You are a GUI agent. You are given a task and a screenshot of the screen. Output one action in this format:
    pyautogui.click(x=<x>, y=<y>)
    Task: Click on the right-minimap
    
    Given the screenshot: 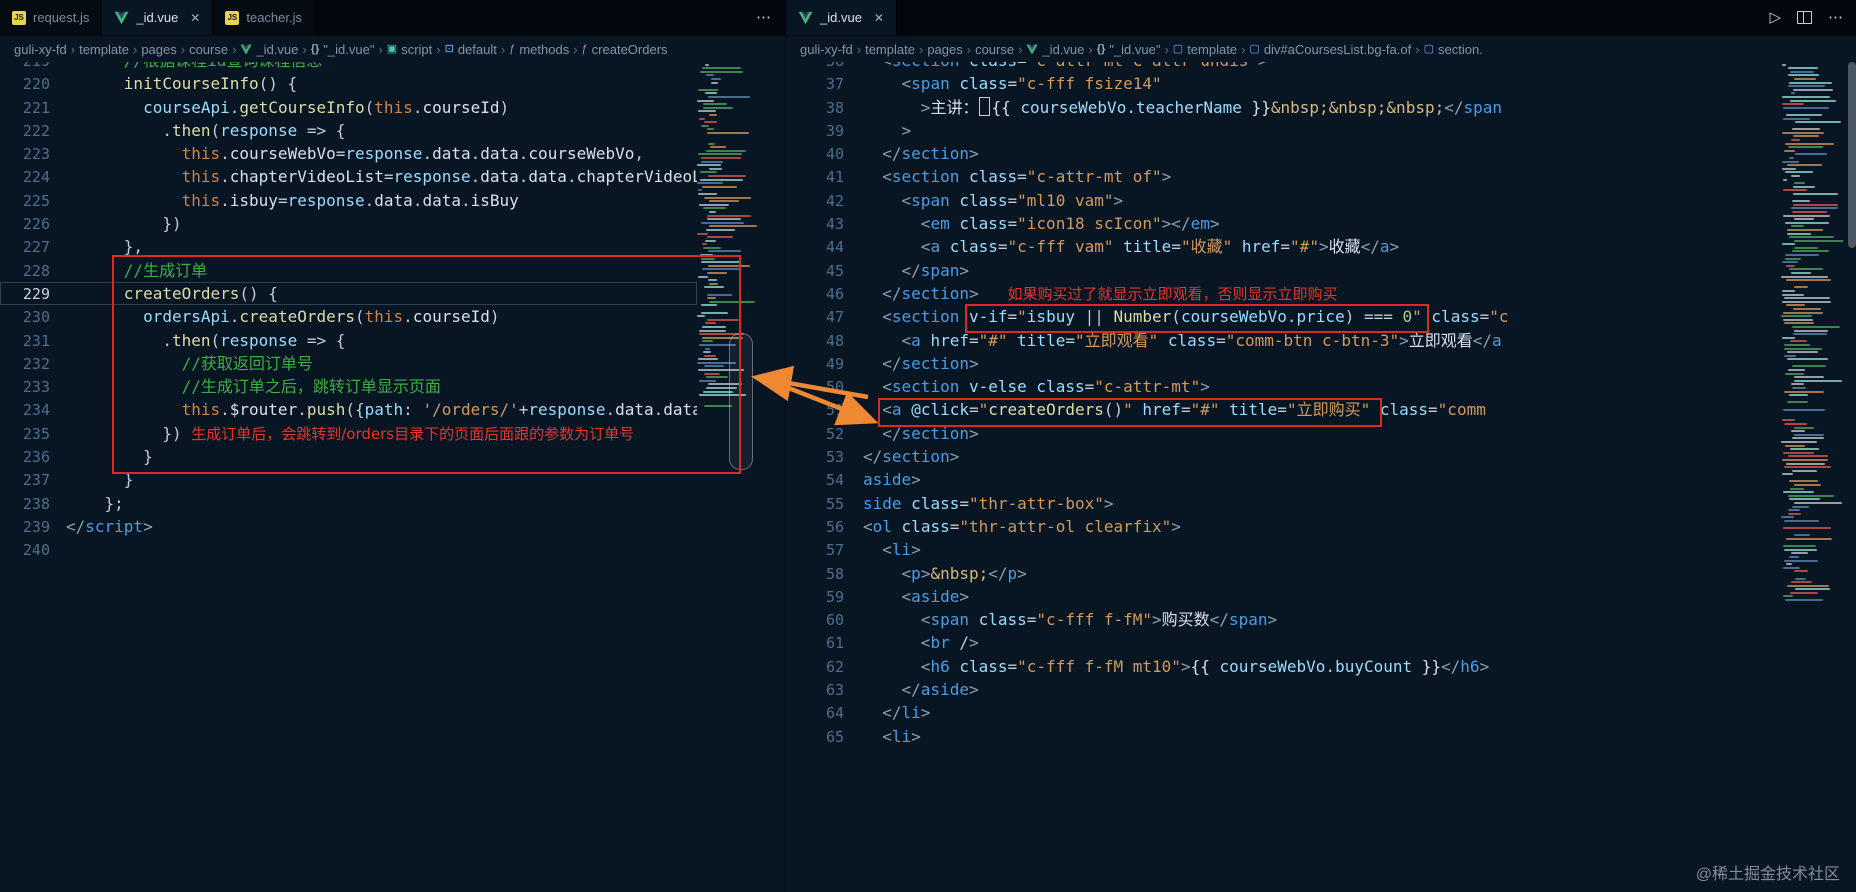 What is the action you would take?
    pyautogui.click(x=1812, y=477)
    